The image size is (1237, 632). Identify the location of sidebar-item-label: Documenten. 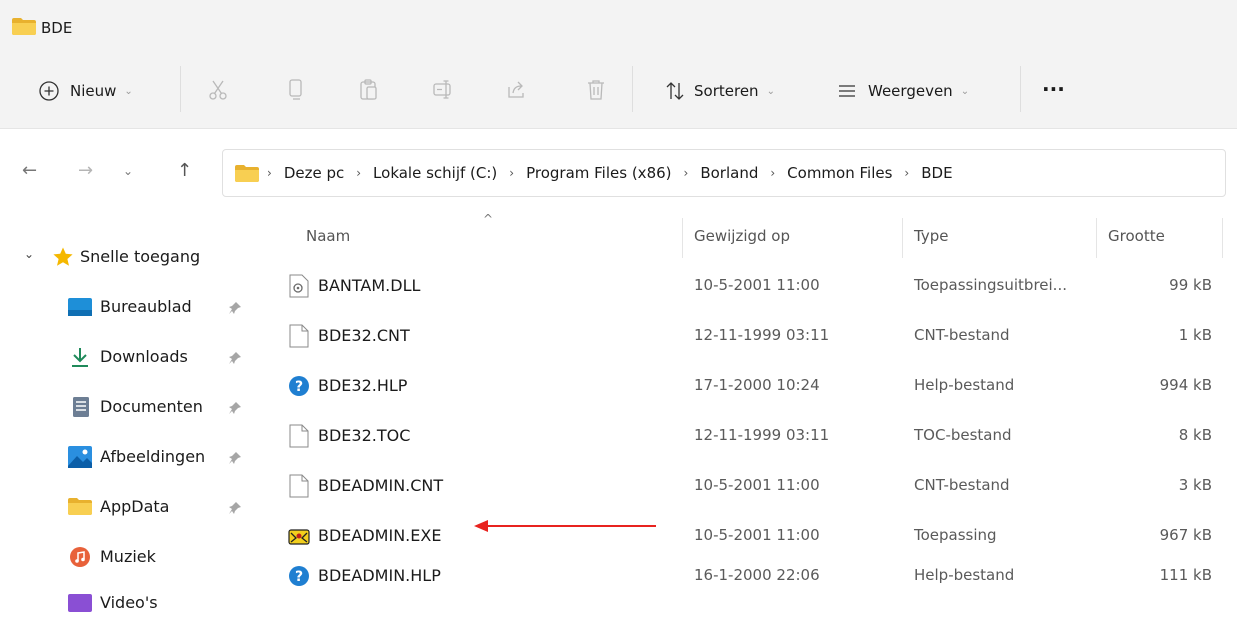
(151, 406).